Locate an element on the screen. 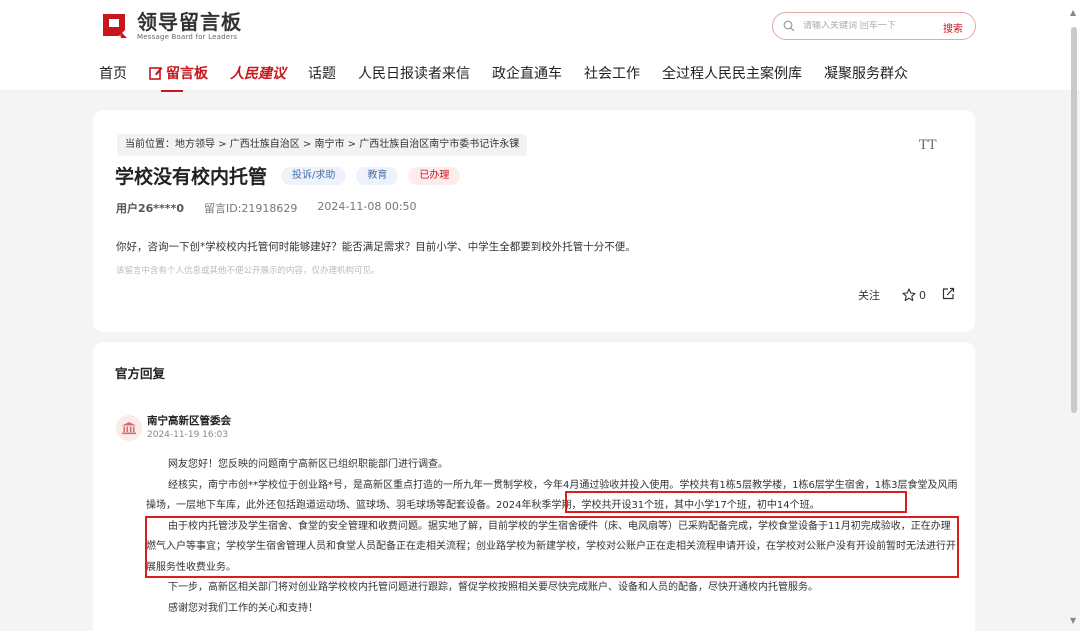 The image size is (1080, 631). search-button: 搜索 is located at coordinates (953, 27).